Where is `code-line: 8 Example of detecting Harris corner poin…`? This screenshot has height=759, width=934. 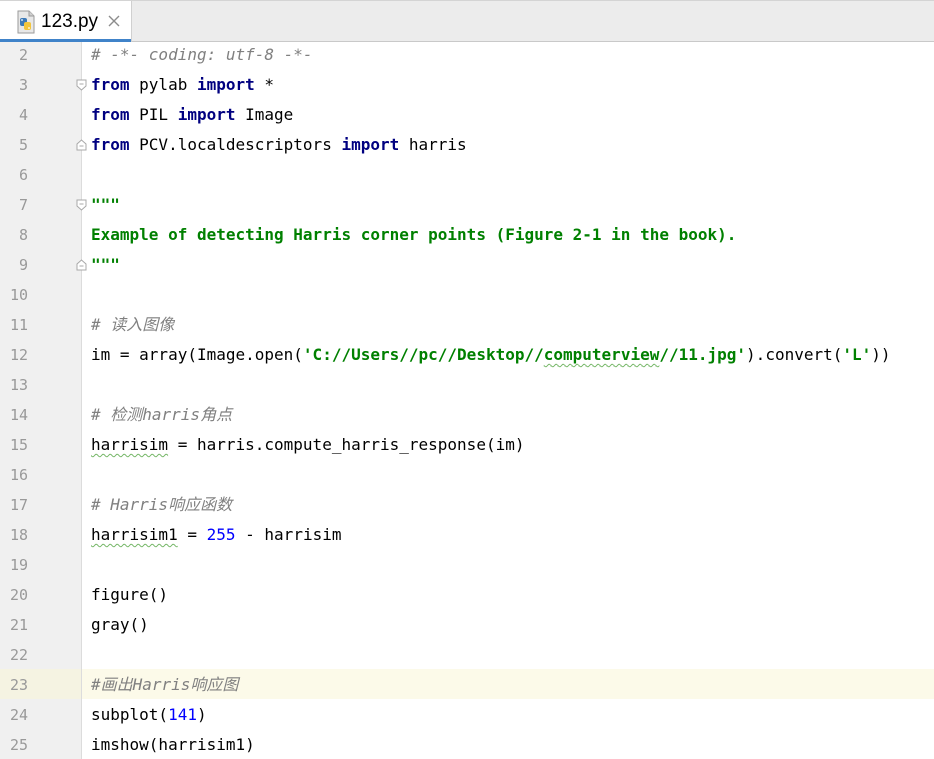 code-line: 8 Example of detecting Harris corner poin… is located at coordinates (467, 235).